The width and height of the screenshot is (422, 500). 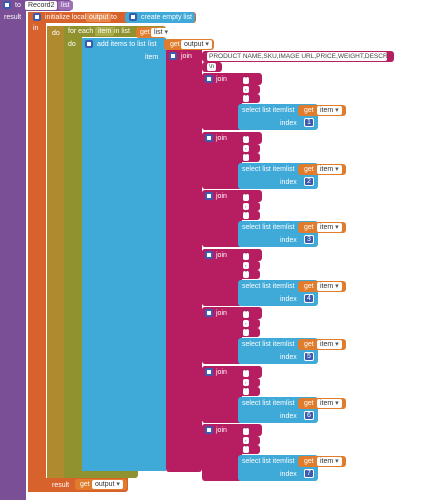 What do you see at coordinates (56, 252) in the screenshot?
I see `do-block` at bounding box center [56, 252].